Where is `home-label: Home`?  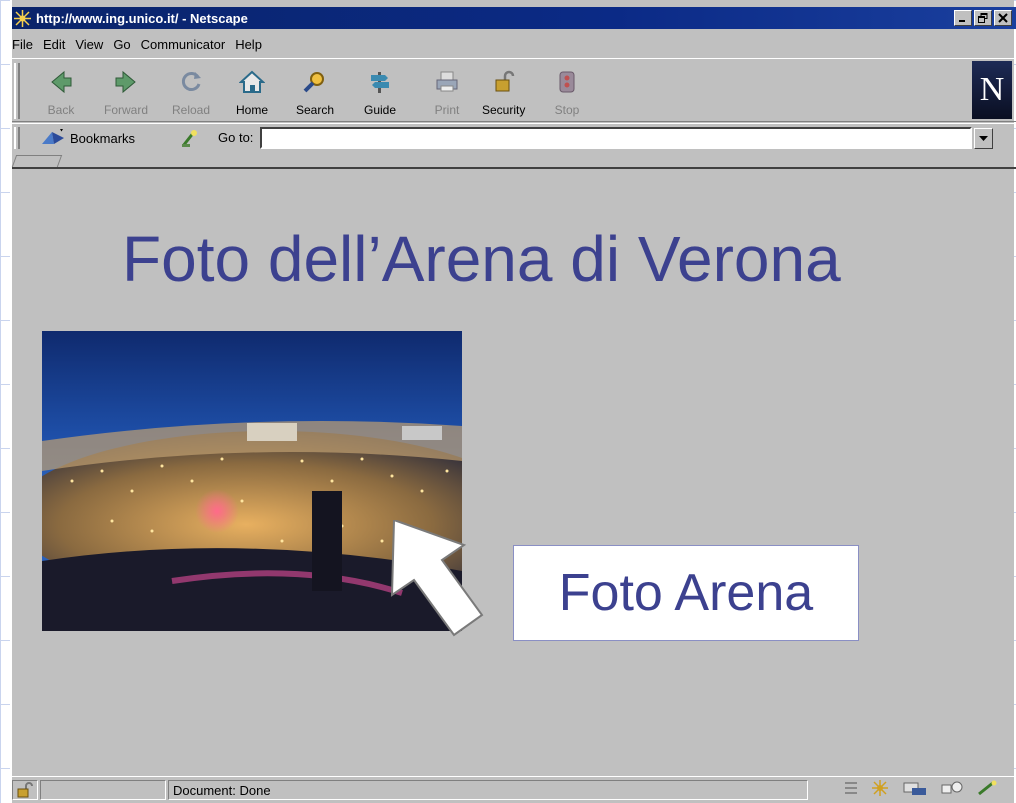 home-label: Home is located at coordinates (252, 110).